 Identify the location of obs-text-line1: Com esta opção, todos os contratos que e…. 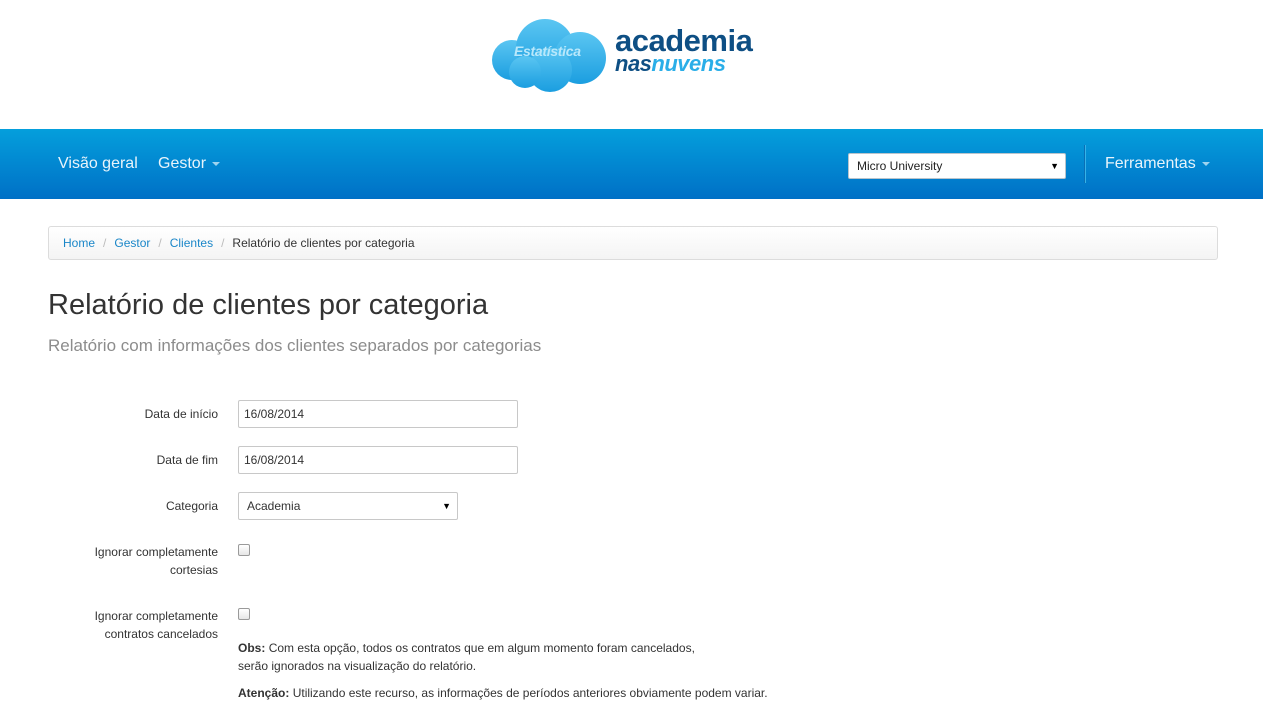
(481, 648).